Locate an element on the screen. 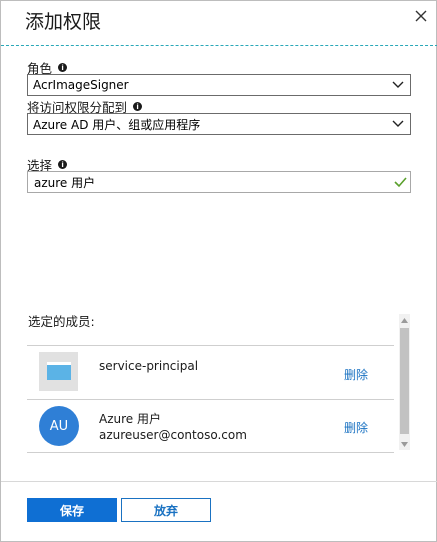 Image resolution: width=437 pixels, height=542 pixels. member-name: Azure 用户 is located at coordinates (130, 419).